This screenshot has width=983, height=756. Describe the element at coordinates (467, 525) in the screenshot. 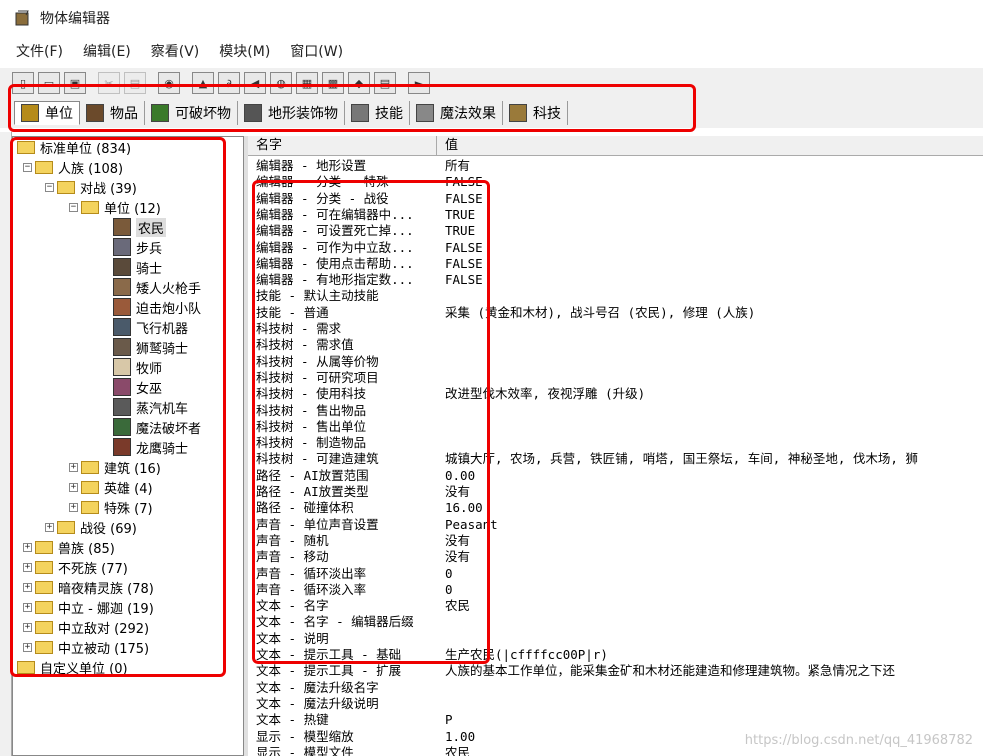

I see `field-value: Peasant` at that location.